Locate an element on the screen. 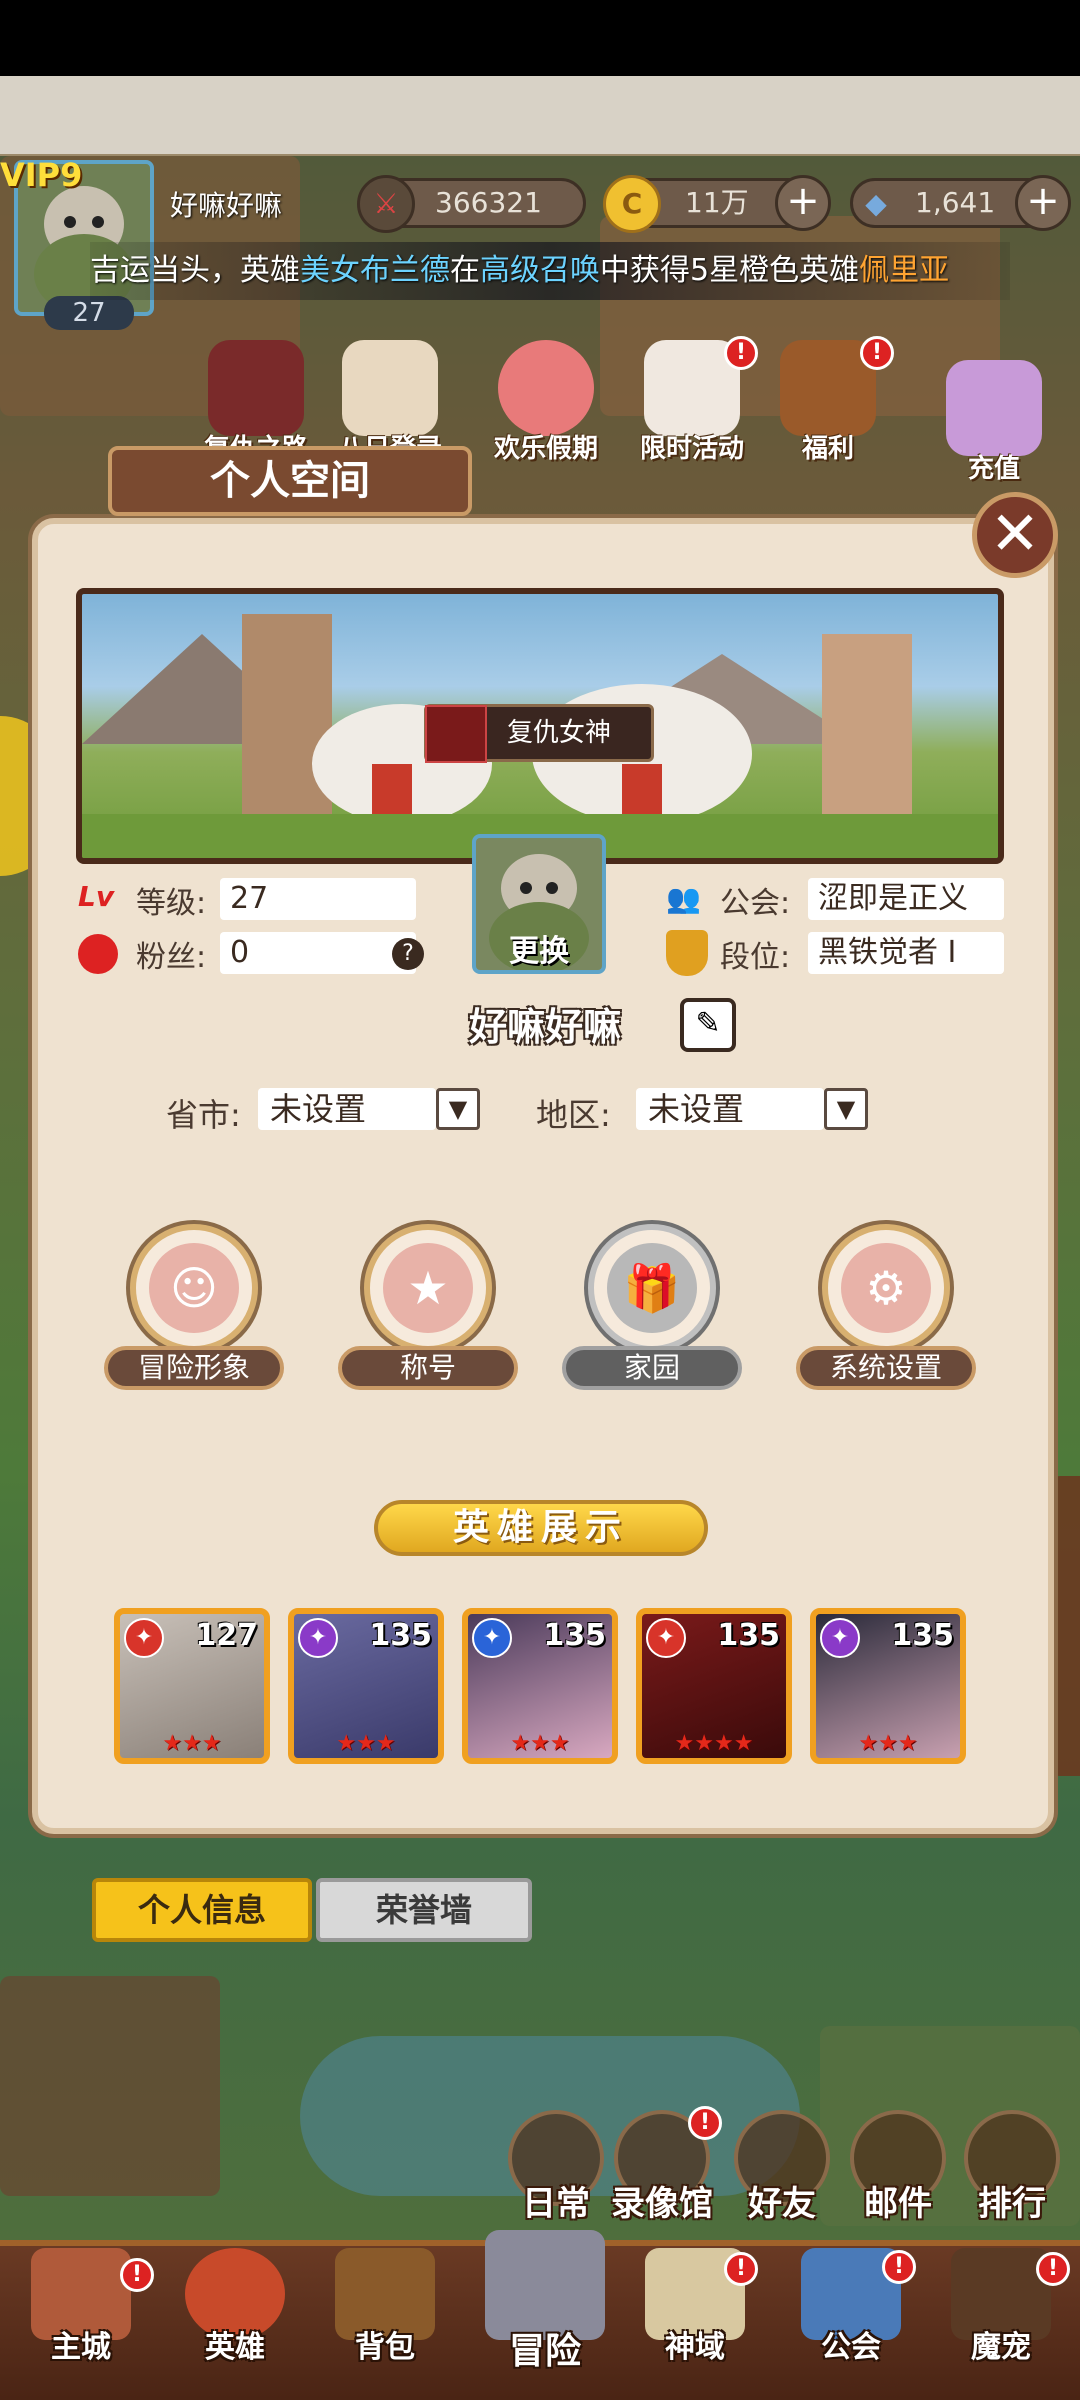 This screenshot has height=2400, width=1080. level-value: 27 is located at coordinates (318, 899).